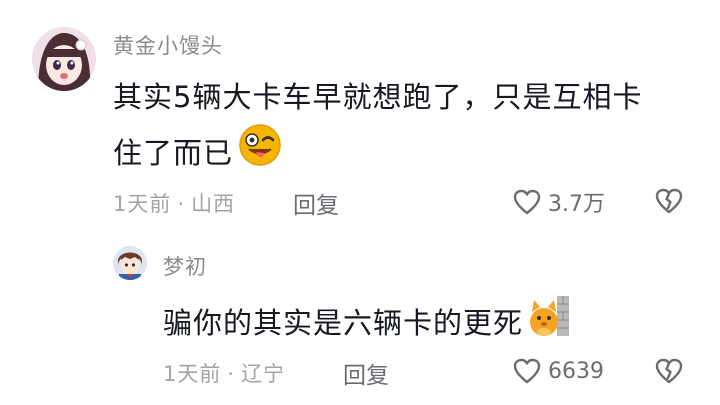 The image size is (720, 405). I want to click on comment-location: 辽宁, so click(263, 374).